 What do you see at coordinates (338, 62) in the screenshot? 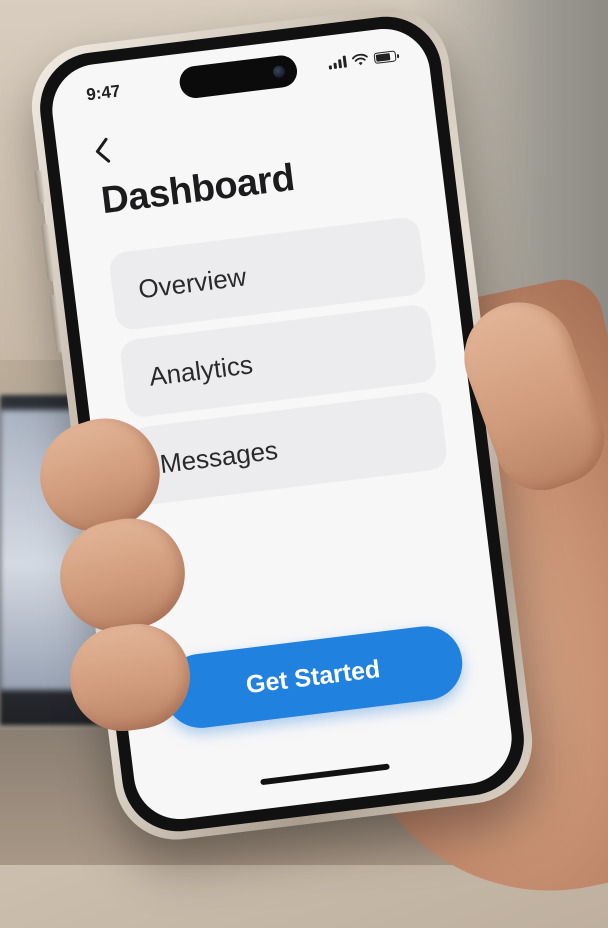
I see `cellular-signal-icon` at bounding box center [338, 62].